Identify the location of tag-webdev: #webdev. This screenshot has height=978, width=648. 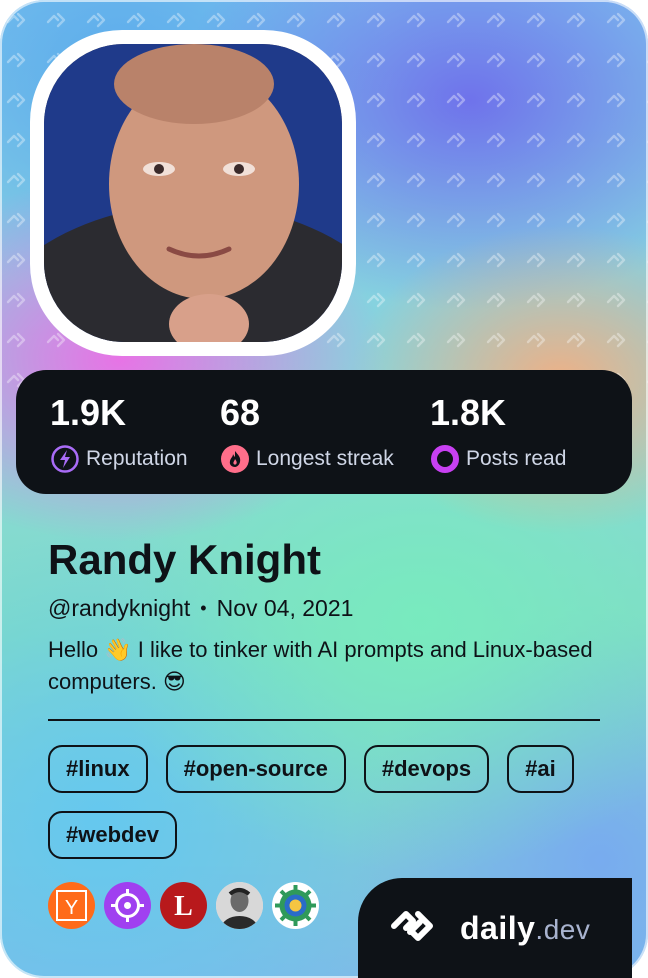
(112, 835).